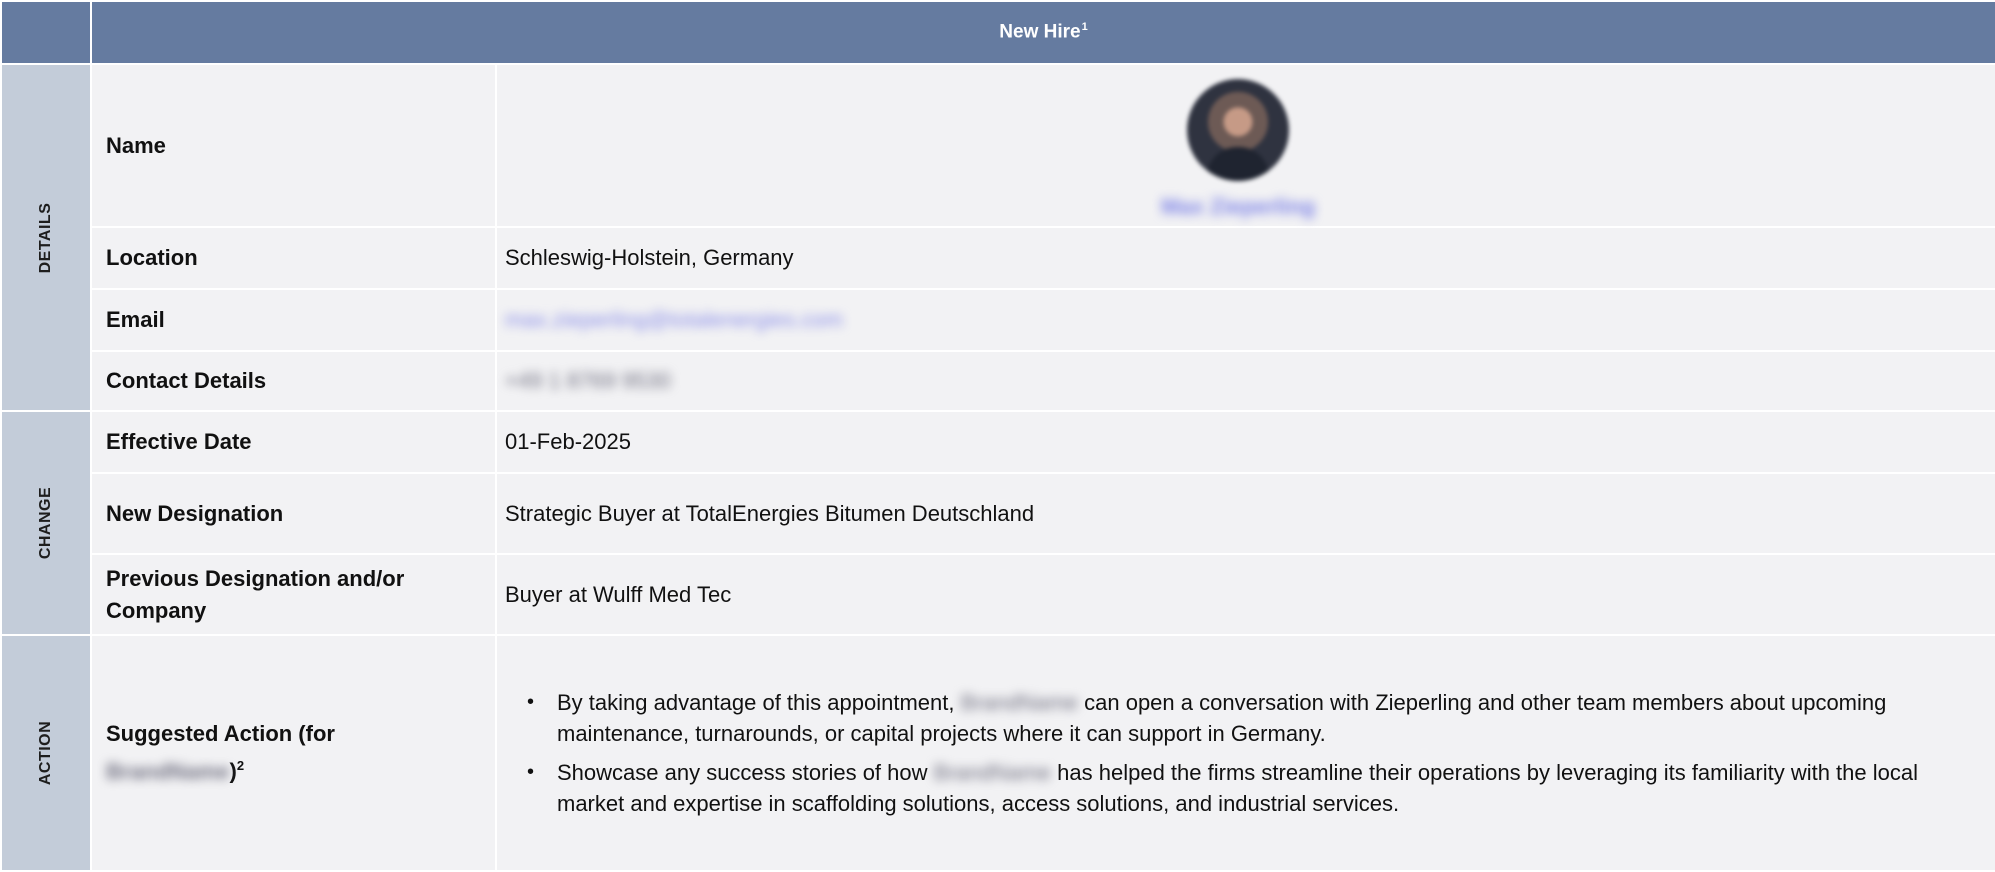  I want to click on bullet2-redacted: BrandName, so click(992, 772).